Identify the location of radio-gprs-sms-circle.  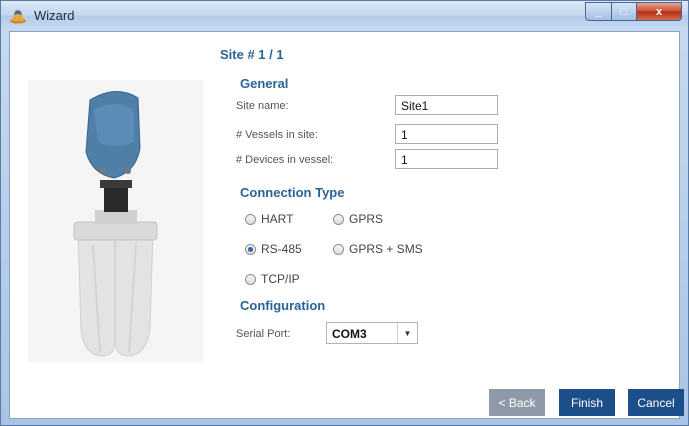
(338, 249).